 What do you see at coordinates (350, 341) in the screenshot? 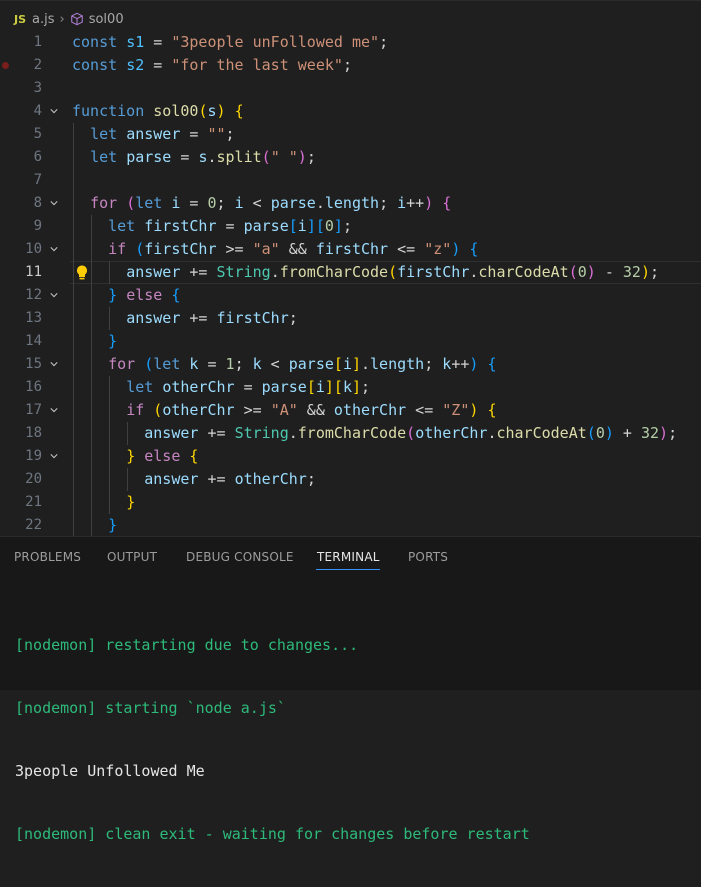
I see `code-line: 14 }` at bounding box center [350, 341].